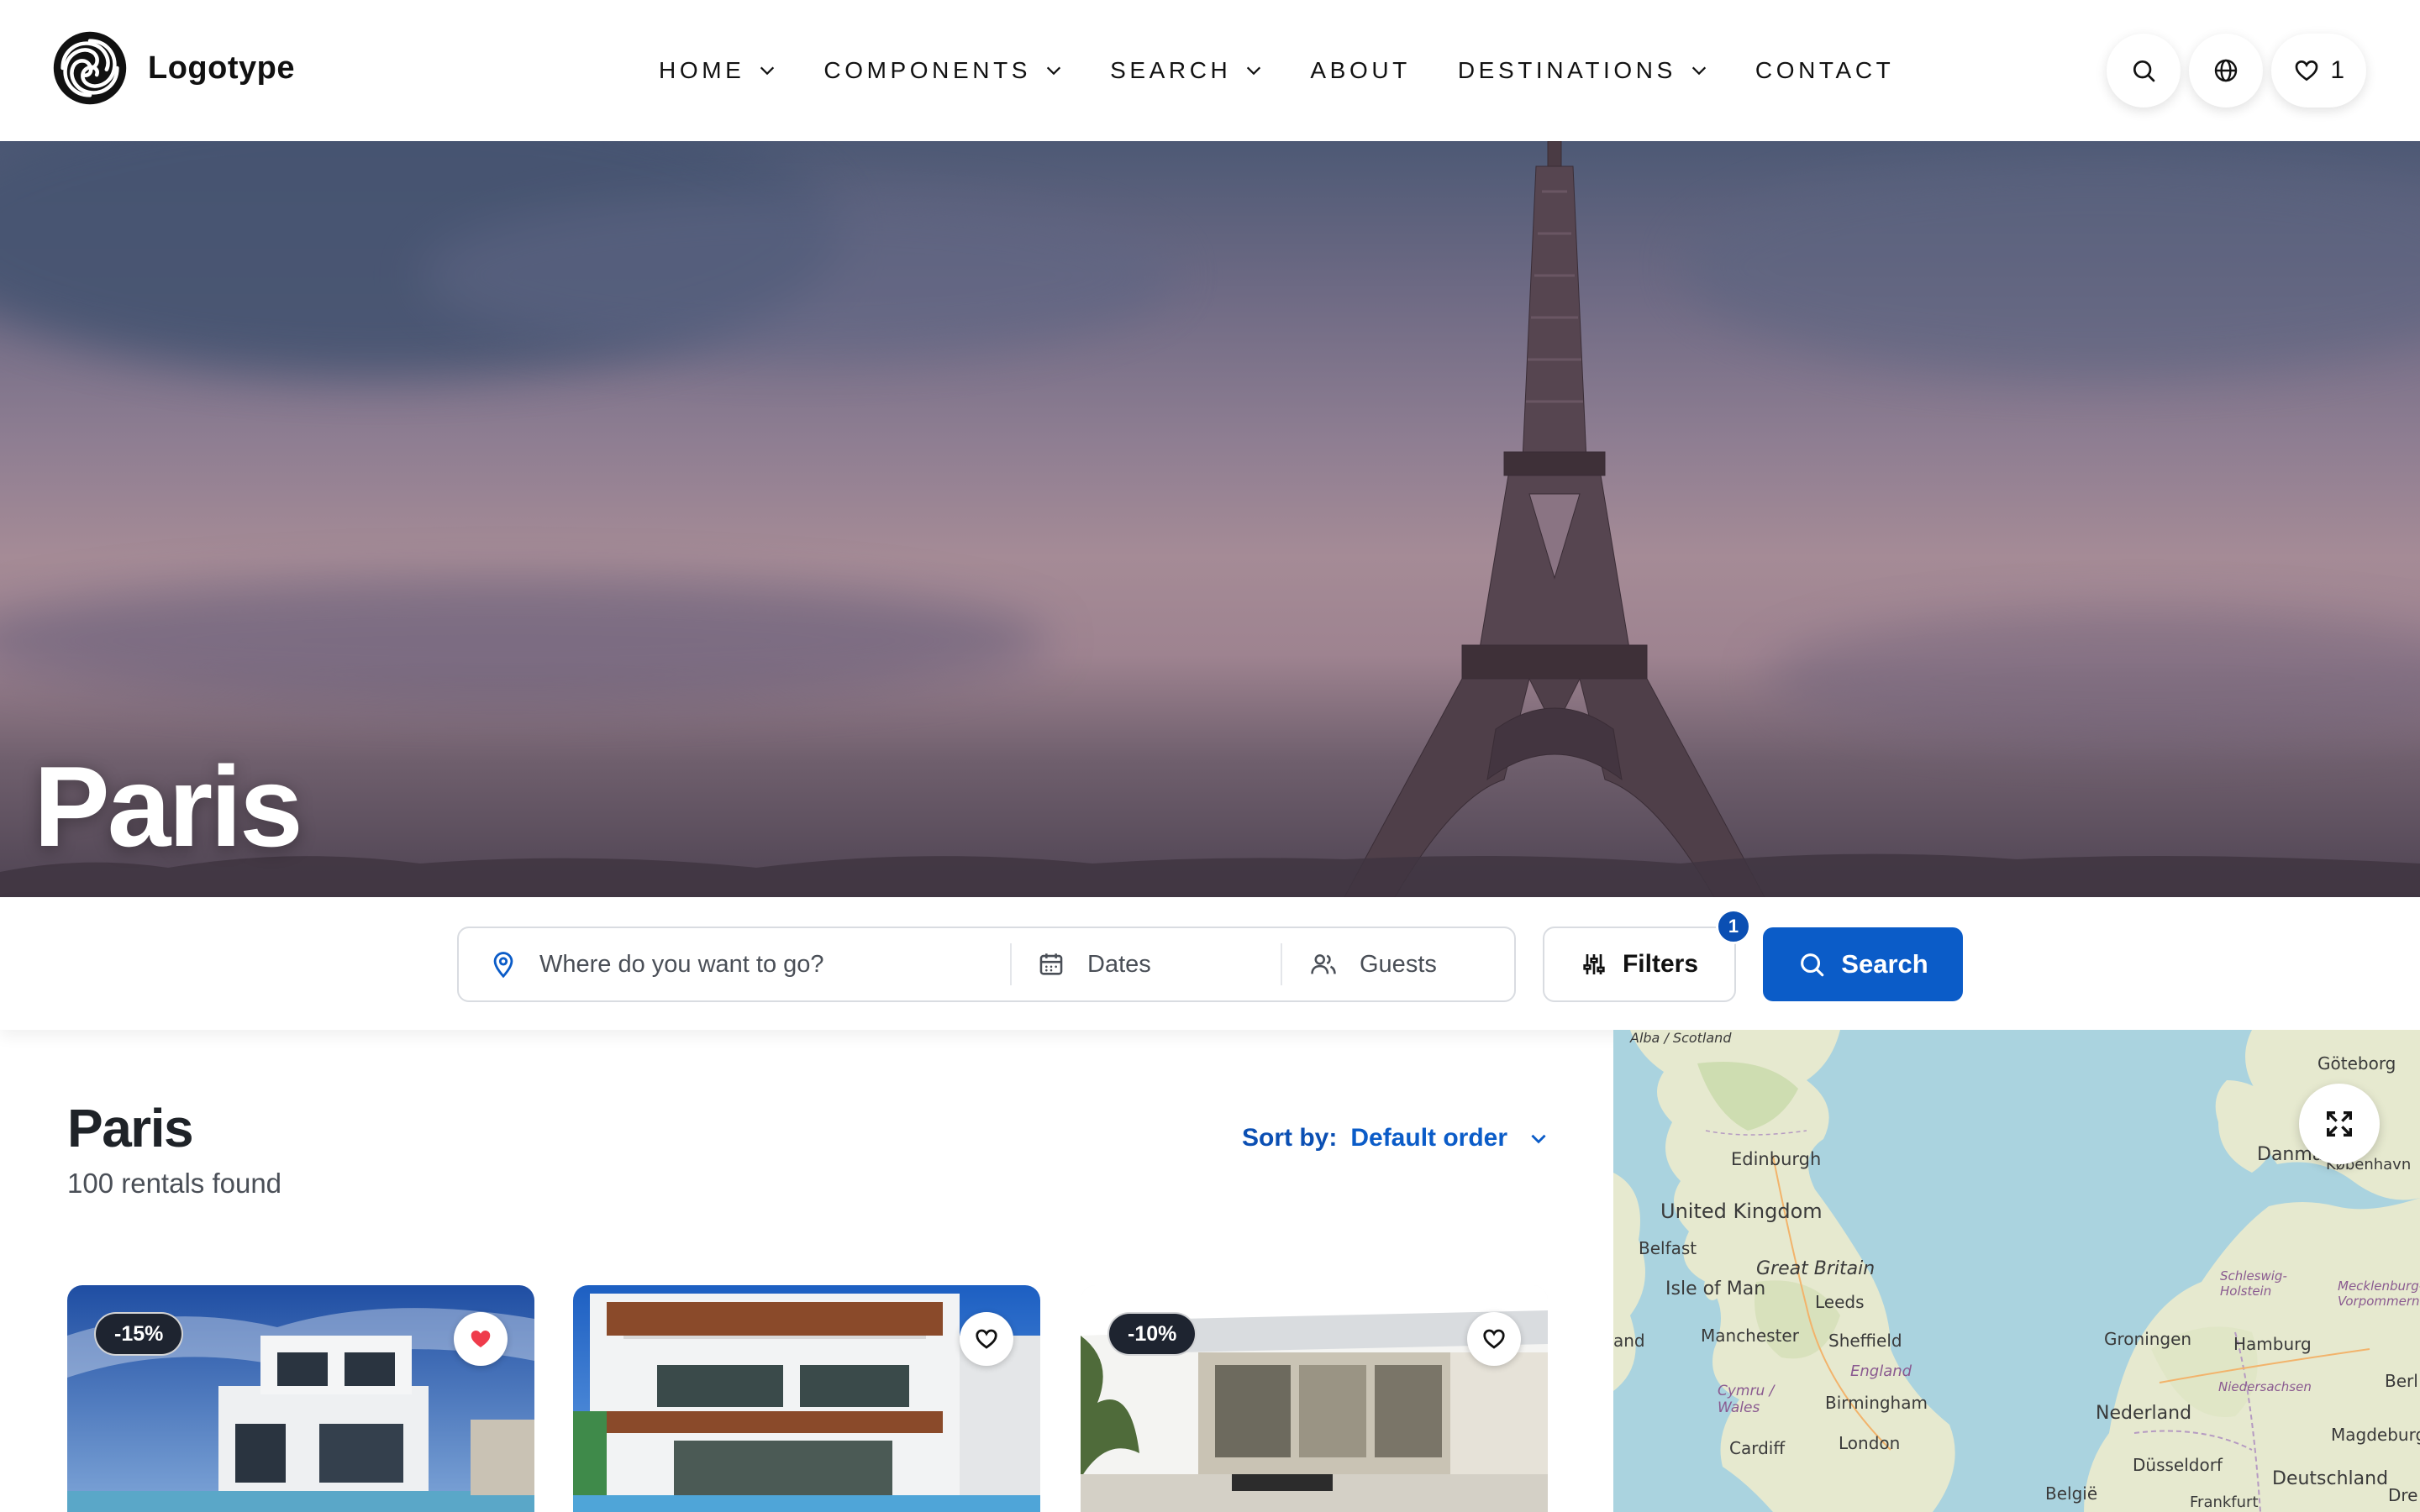 The height and width of the screenshot is (1512, 2420). Describe the element at coordinates (2272, 1344) in the screenshot. I see `map-label: Hamburg` at that location.